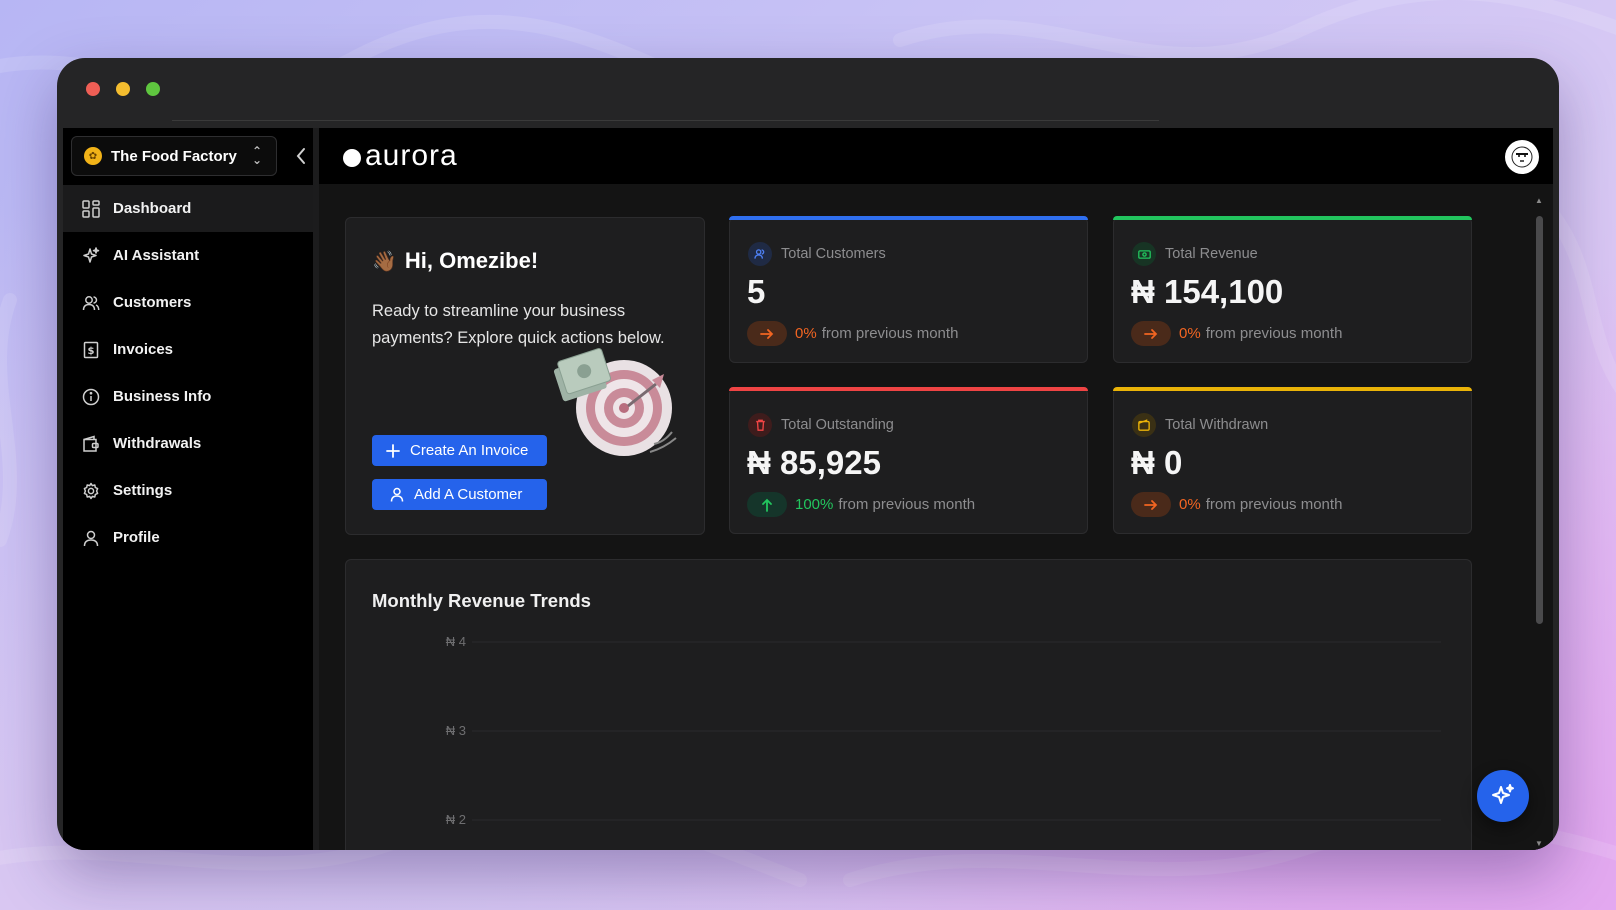 The height and width of the screenshot is (910, 1616). I want to click on close-window-button, so click(93, 89).